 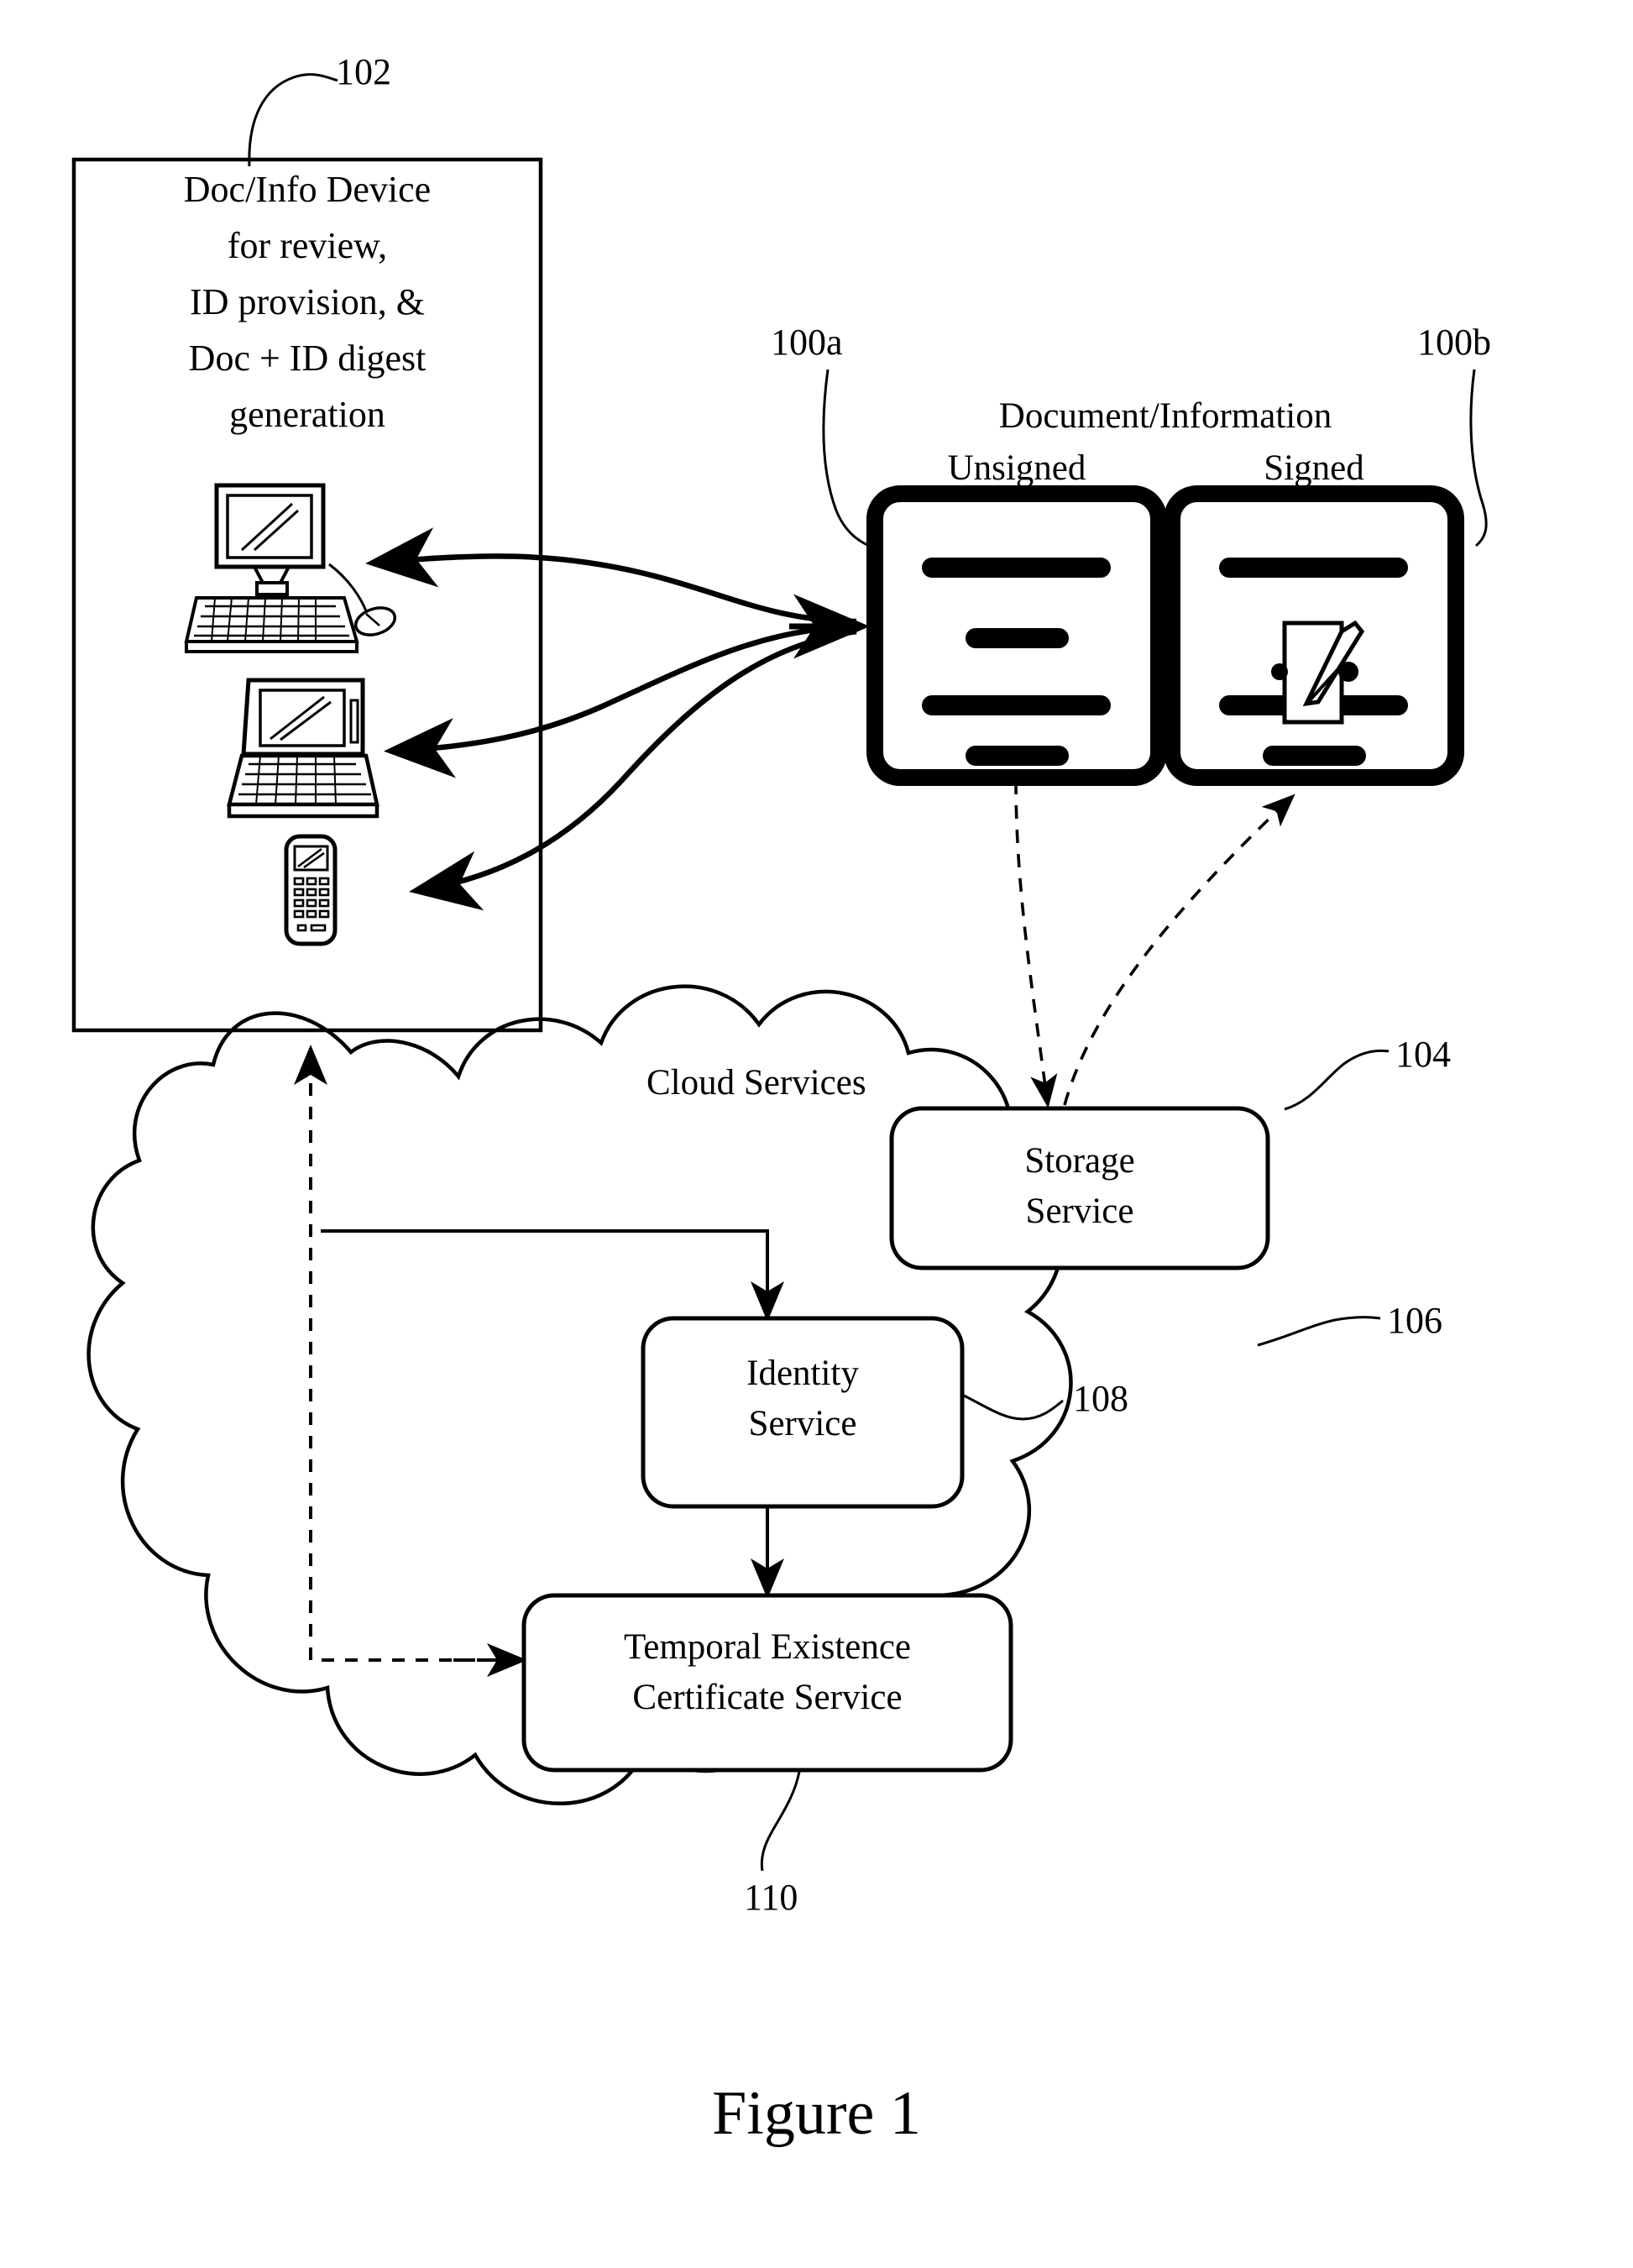 What do you see at coordinates (768, 1698) in the screenshot?
I see `temporal-service-label-line-2: Certificate Service` at bounding box center [768, 1698].